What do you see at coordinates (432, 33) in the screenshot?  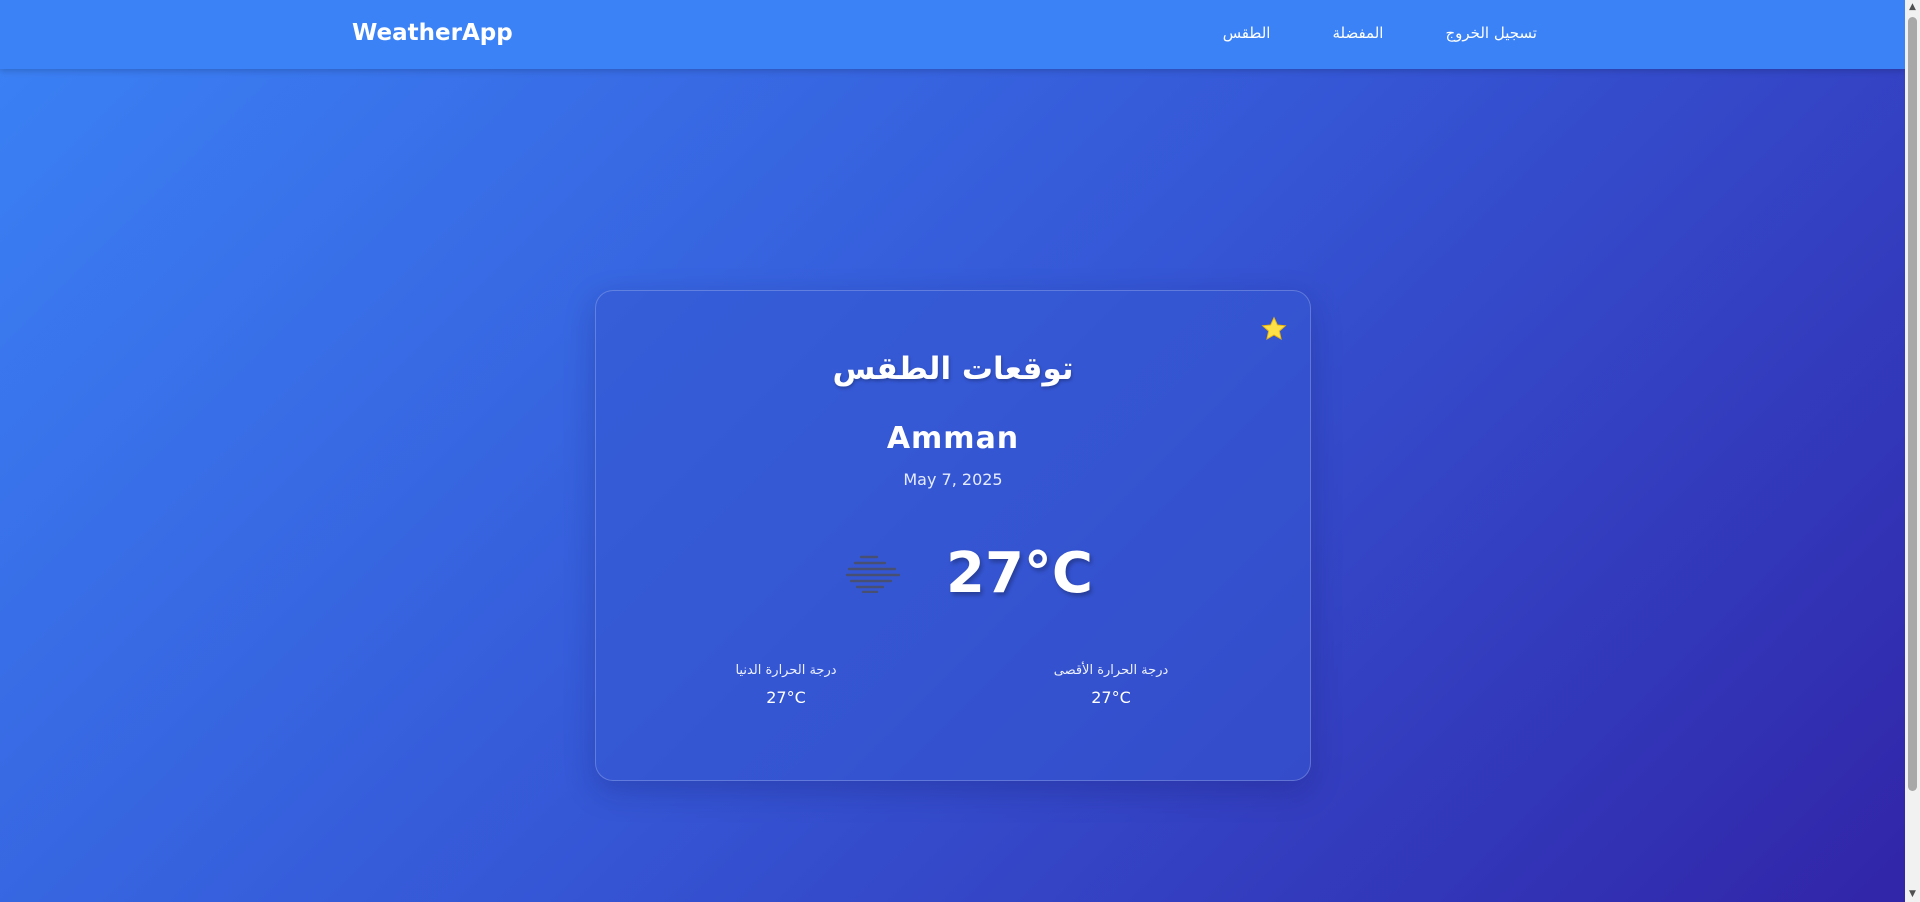 I see `brand-logo: WeatherApp` at bounding box center [432, 33].